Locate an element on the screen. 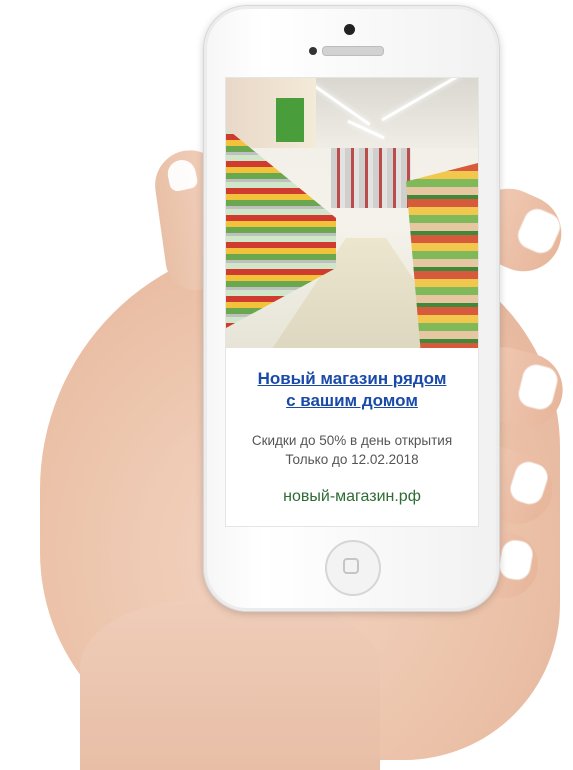 Image resolution: width=573 pixels, height=770 pixels. sensor-icon is located at coordinates (313, 51).